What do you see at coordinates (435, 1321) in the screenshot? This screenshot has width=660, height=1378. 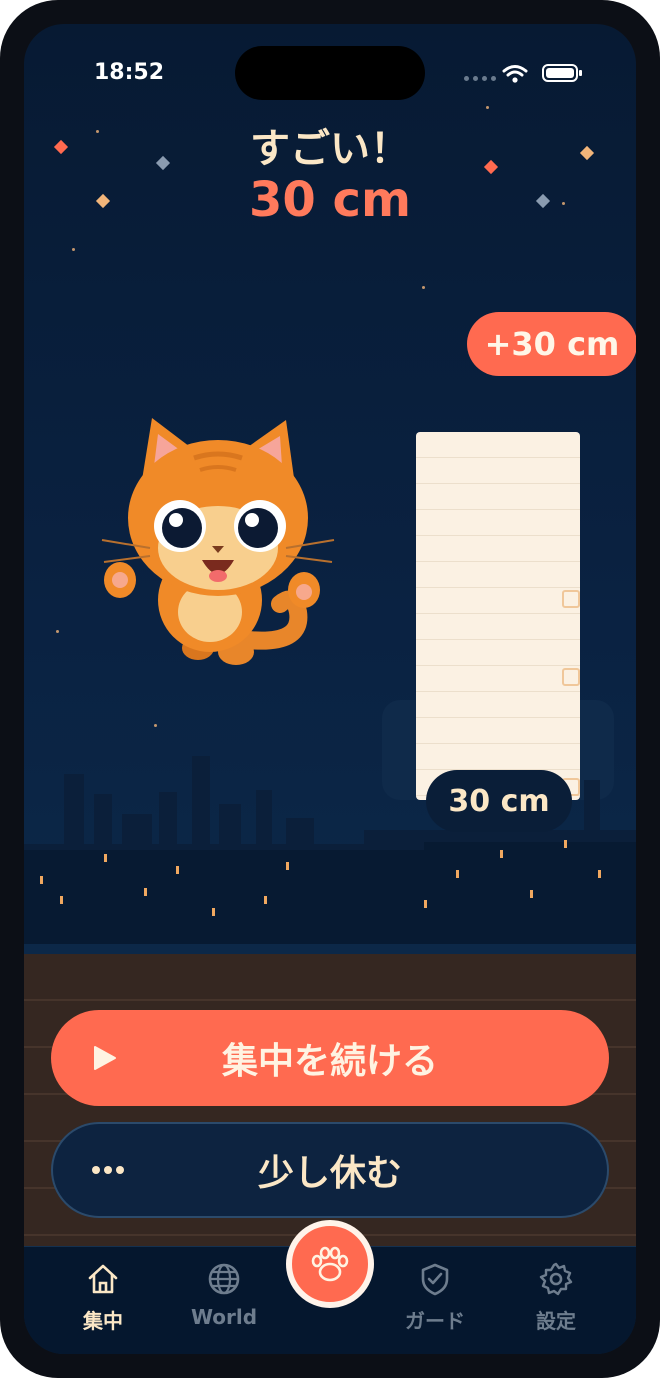 I see `tab-guard-label: ガード` at bounding box center [435, 1321].